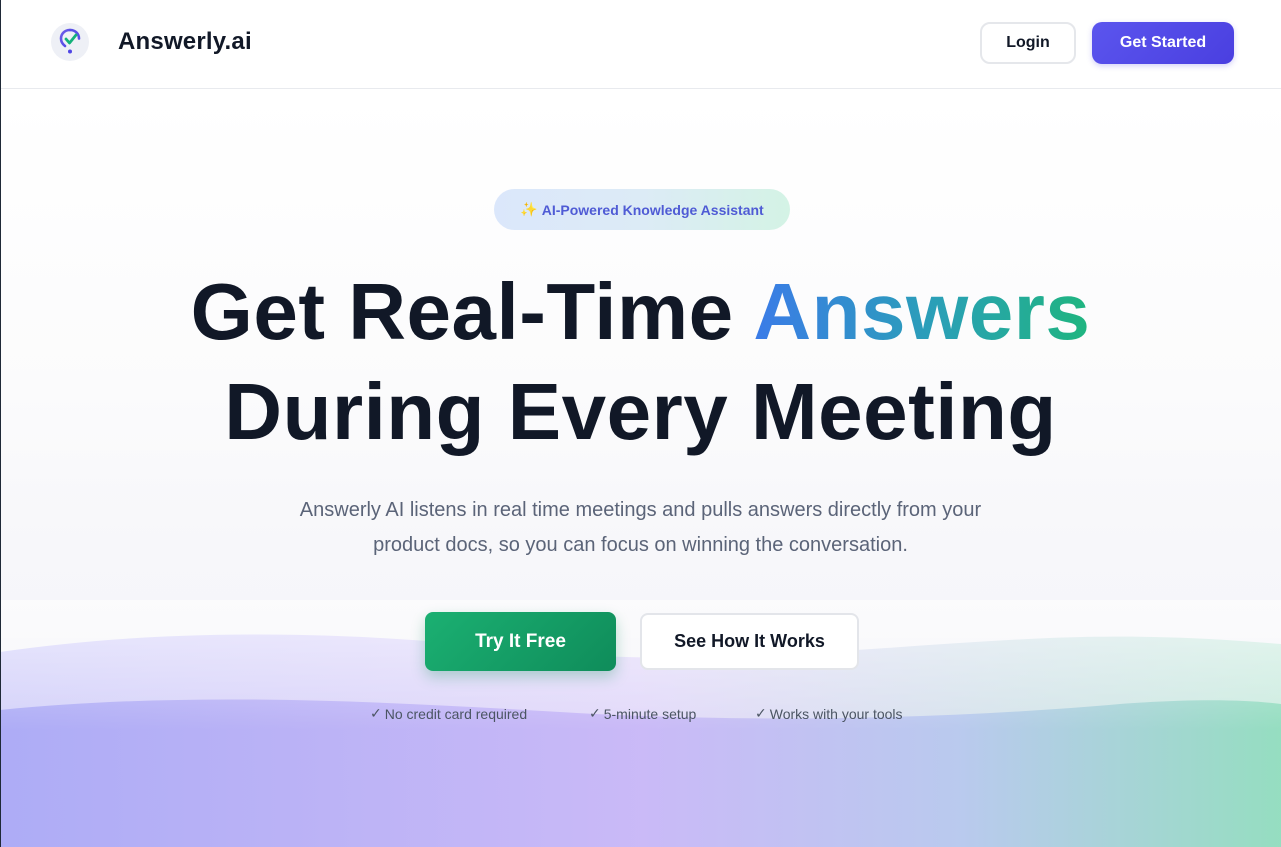  I want to click on try-it-free-button: Try It Free, so click(520, 641).